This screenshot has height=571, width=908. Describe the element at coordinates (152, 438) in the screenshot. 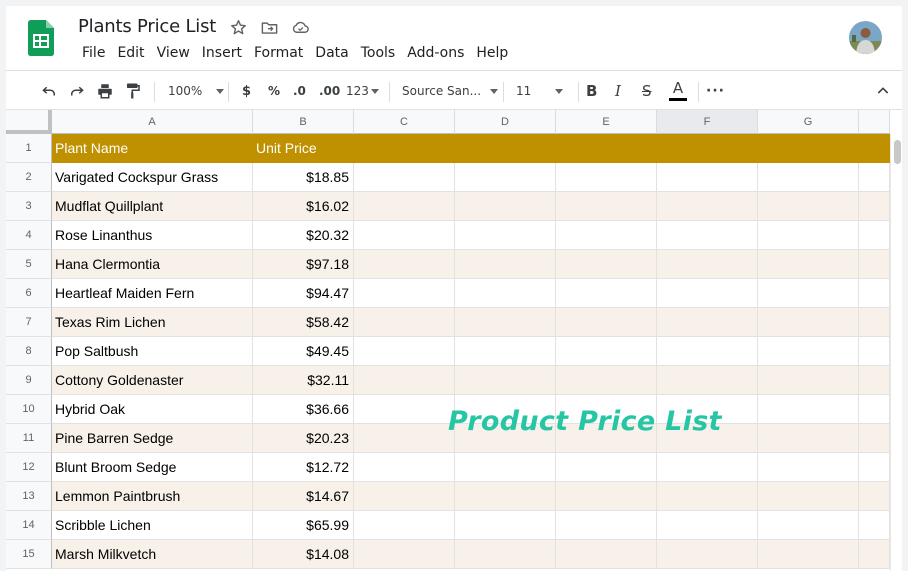

I see `cell-plant-name: Pine Barren Sedge` at that location.